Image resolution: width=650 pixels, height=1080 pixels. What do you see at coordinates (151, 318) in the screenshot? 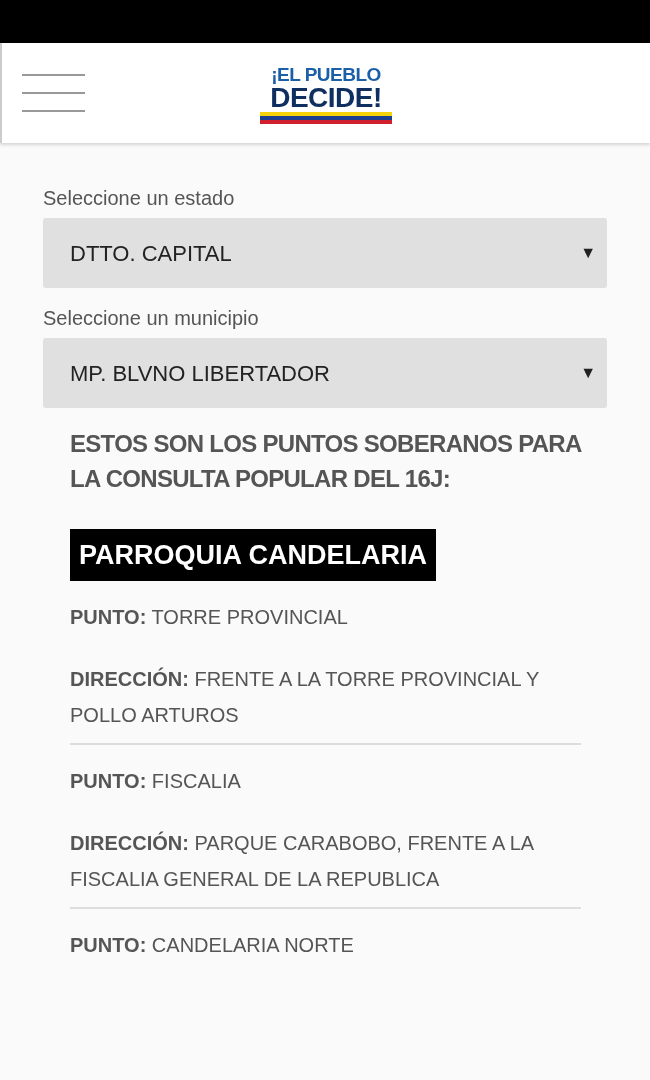
I see `select-label: Seleccione un municipio` at bounding box center [151, 318].